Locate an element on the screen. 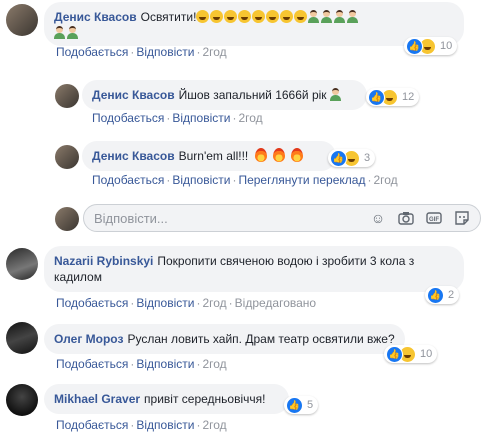 This screenshot has height=441, width=488. reaction-count: 5 is located at coordinates (310, 405).